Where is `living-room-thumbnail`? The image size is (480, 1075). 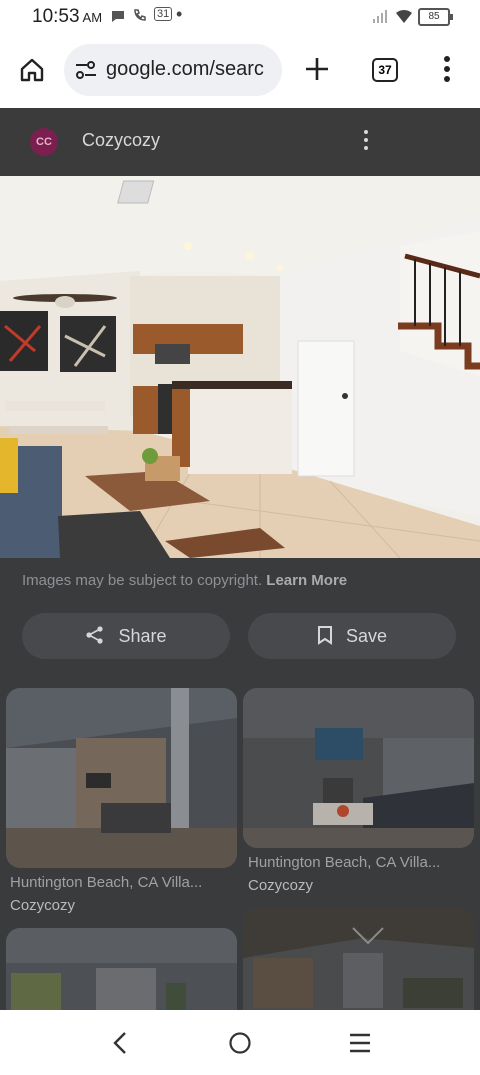
living-room-thumbnail is located at coordinates (121, 778).